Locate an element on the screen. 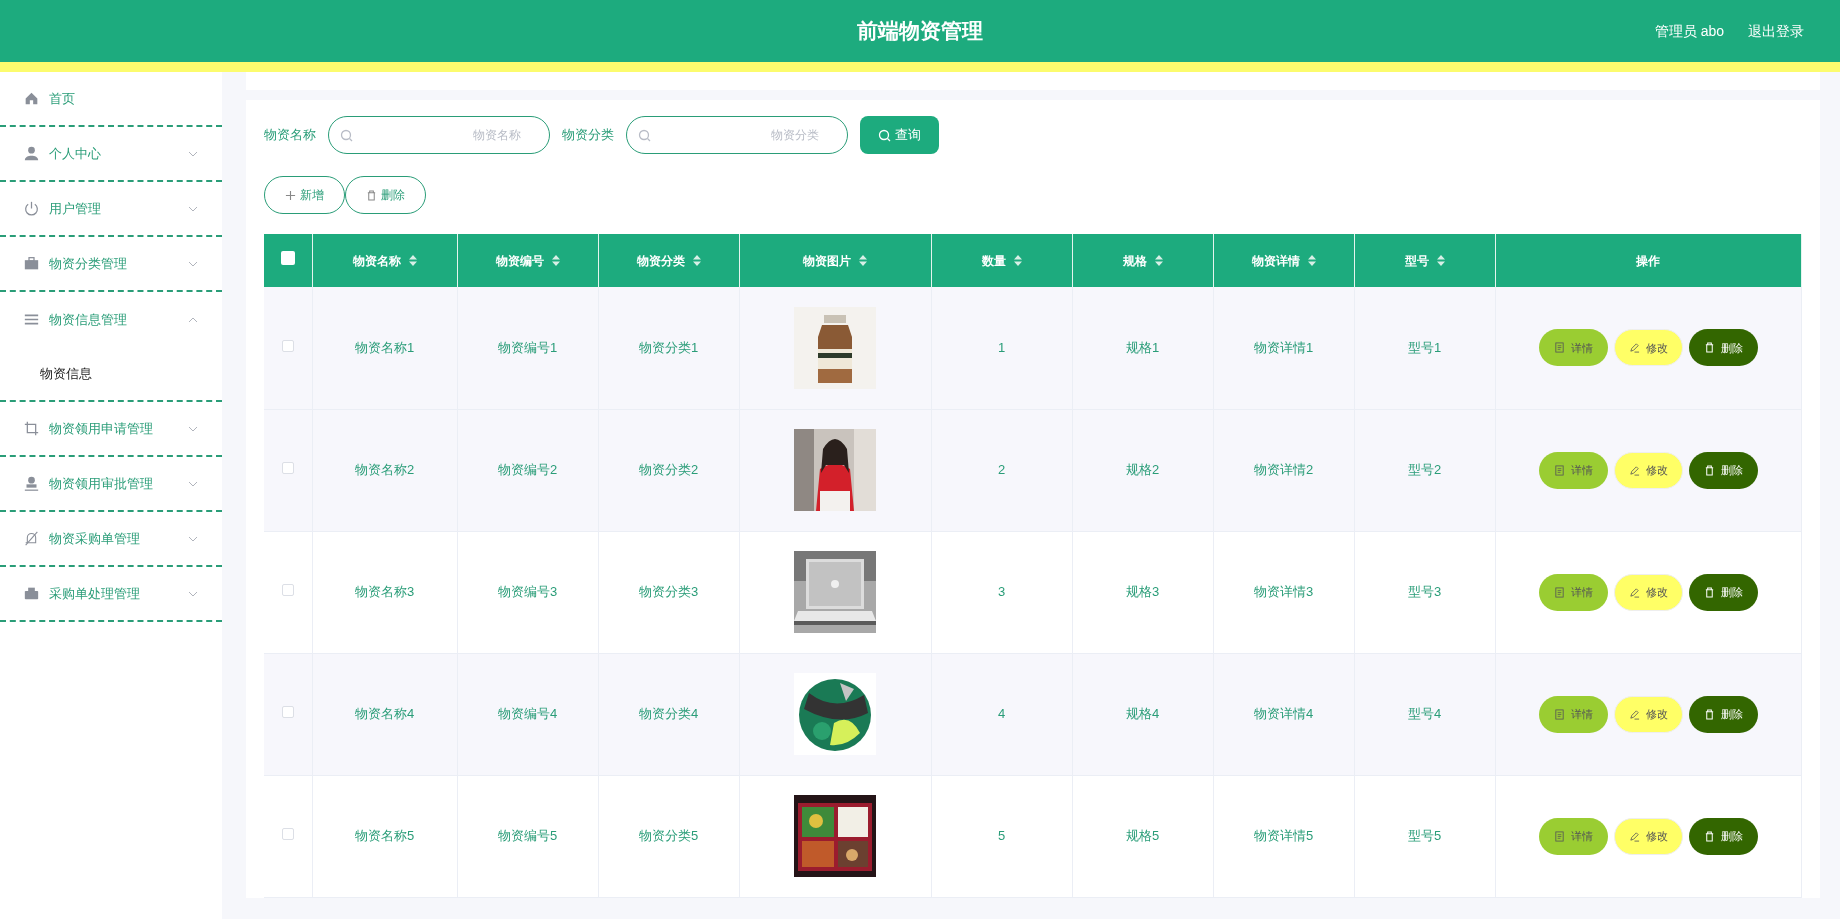 This screenshot has height=919, width=1840. table-cell: 物资分类4 is located at coordinates (668, 714).